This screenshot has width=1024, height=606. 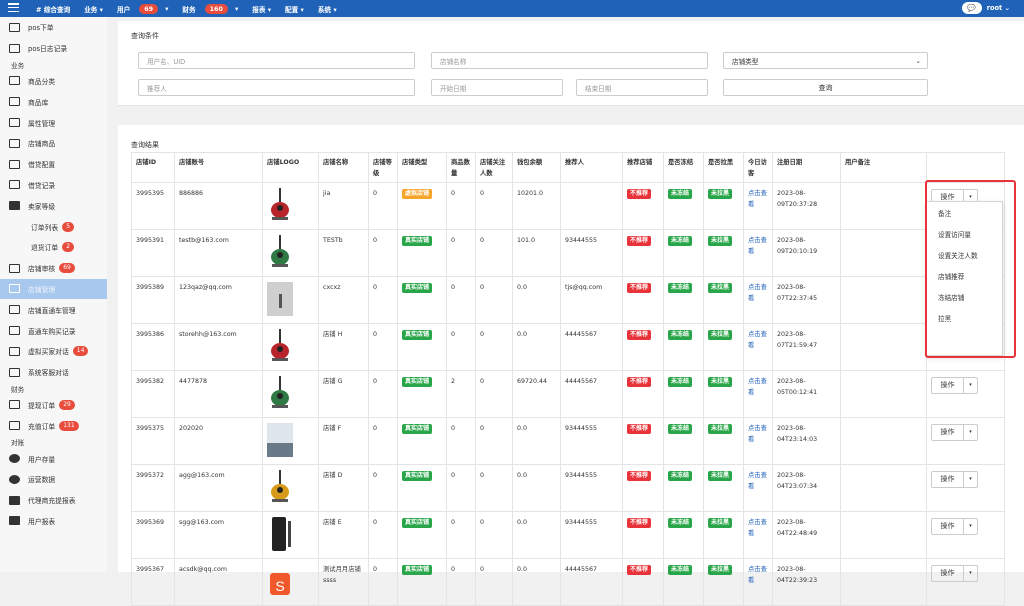 I want to click on sidebar-item: 借贷记录, so click(x=53, y=185).